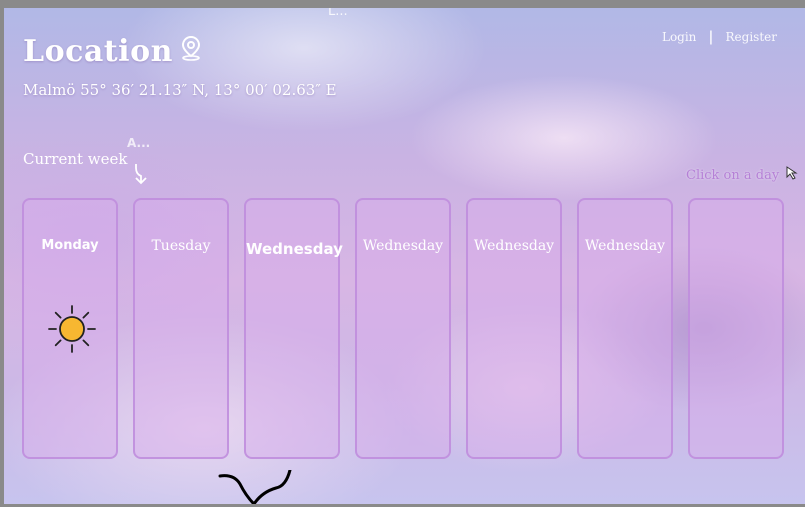  I want to click on day-card-empty, so click(736, 328).